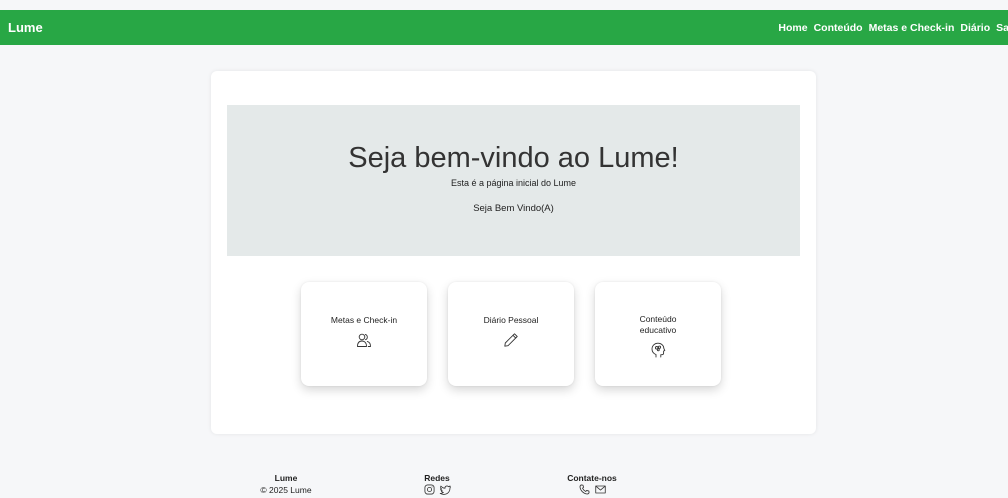 Image resolution: width=1008 pixels, height=498 pixels. What do you see at coordinates (286, 478) in the screenshot?
I see `footer-brand-title: Lume` at bounding box center [286, 478].